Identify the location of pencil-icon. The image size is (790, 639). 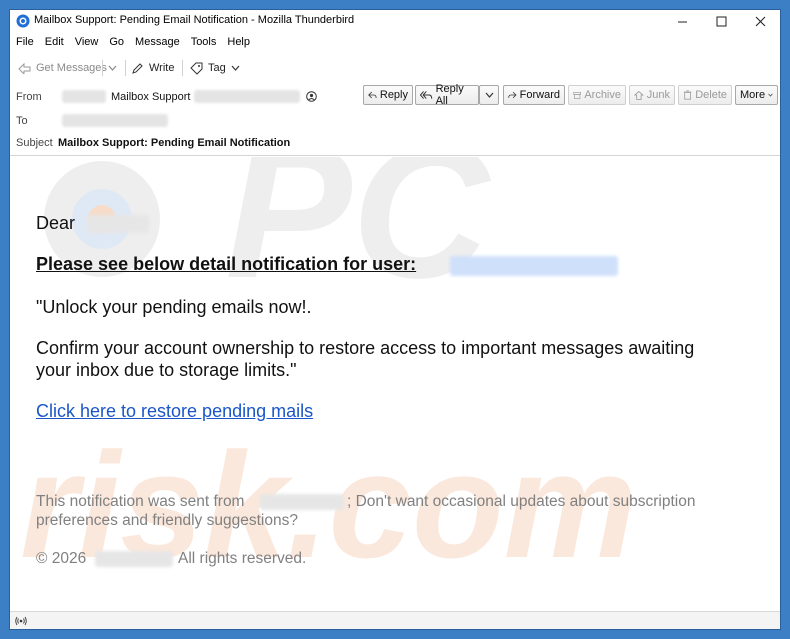
(137, 68).